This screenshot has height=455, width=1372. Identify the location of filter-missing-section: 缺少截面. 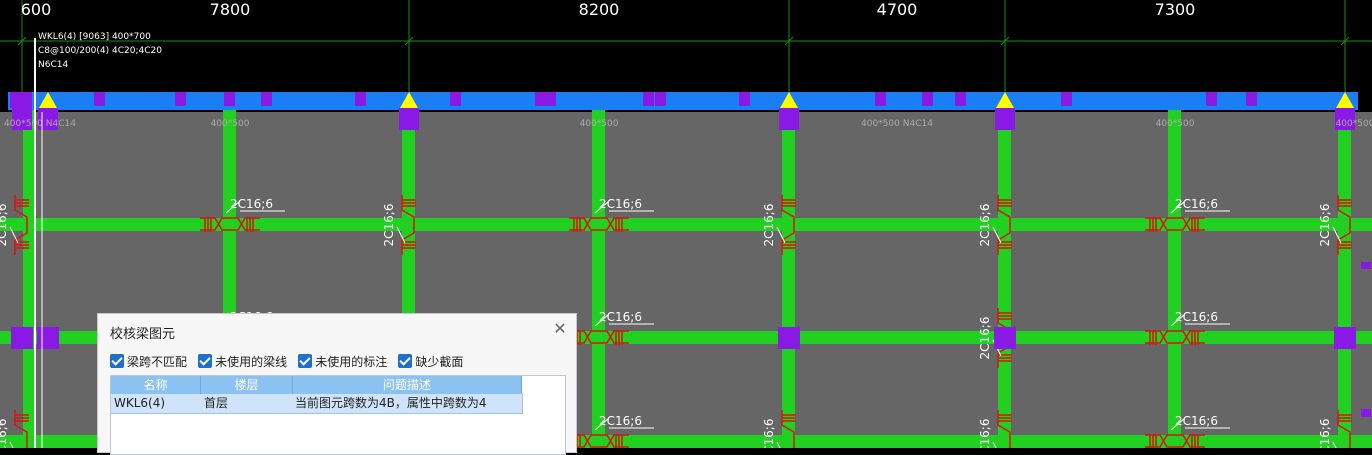
(430, 361).